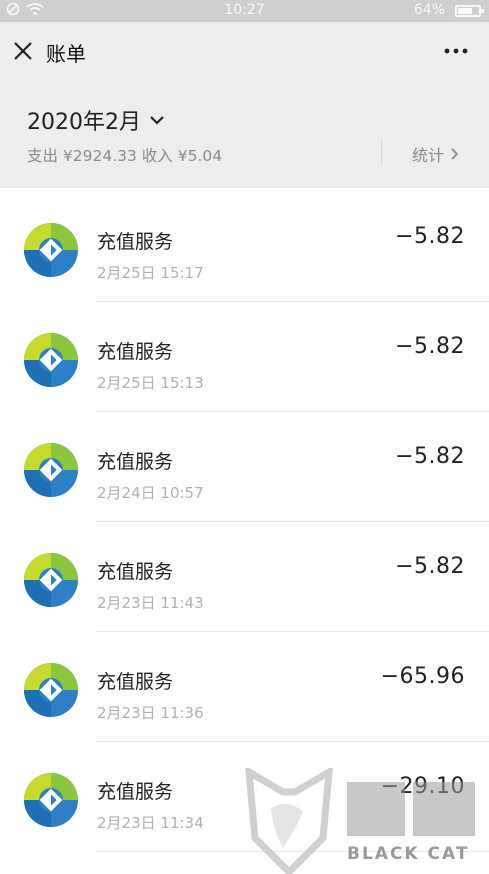  What do you see at coordinates (125, 156) in the screenshot?
I see `expense-income-totals: 支出 ¥2924.33 收入 ¥5.04` at bounding box center [125, 156].